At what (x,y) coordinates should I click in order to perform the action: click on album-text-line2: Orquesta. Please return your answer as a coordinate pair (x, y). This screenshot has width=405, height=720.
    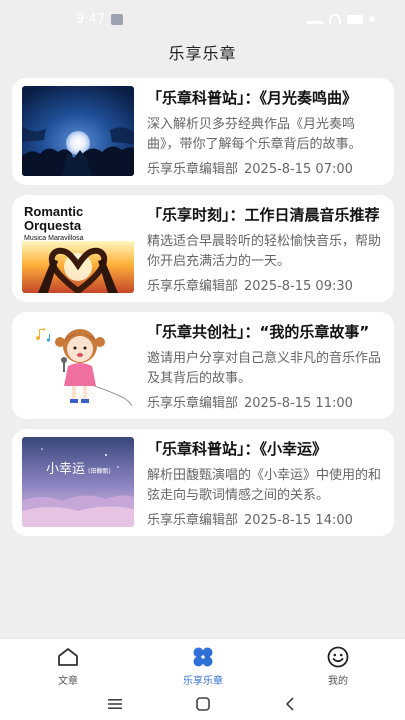
    Looking at the image, I should click on (53, 225).